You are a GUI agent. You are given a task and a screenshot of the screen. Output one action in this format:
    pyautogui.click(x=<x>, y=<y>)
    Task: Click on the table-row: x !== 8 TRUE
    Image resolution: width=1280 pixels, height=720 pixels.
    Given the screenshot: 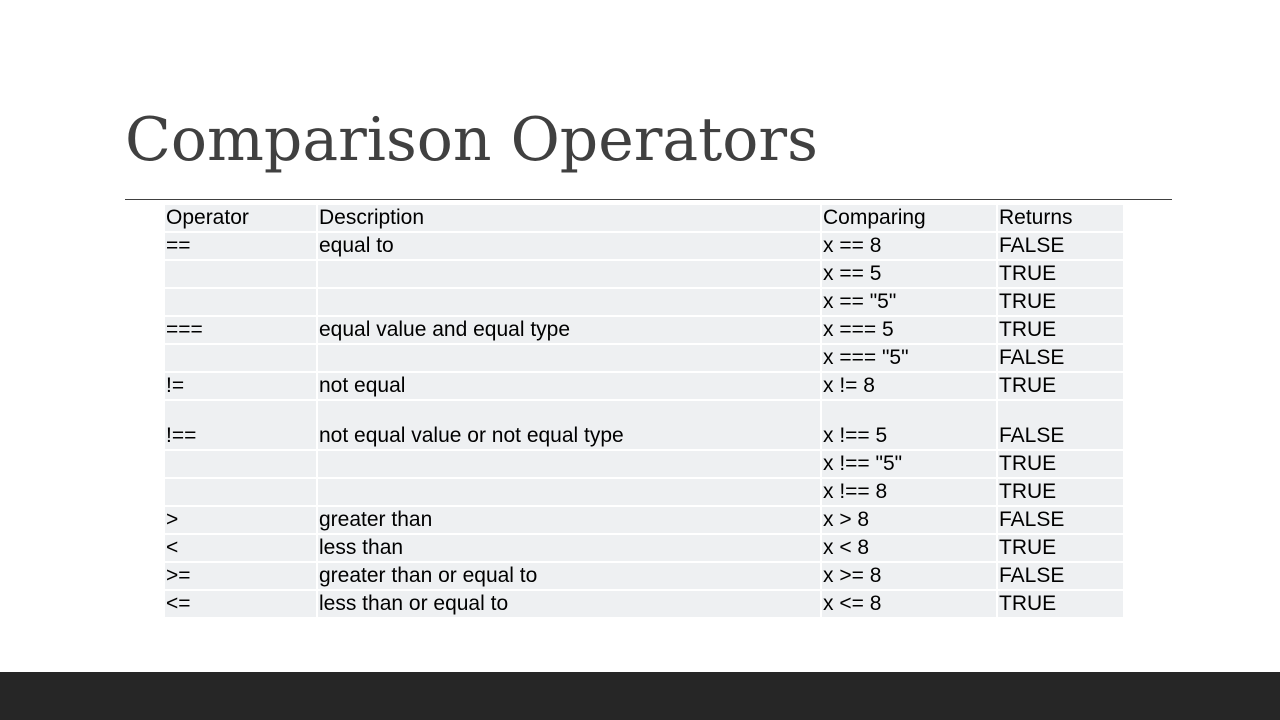 What is the action you would take?
    pyautogui.click(x=644, y=492)
    